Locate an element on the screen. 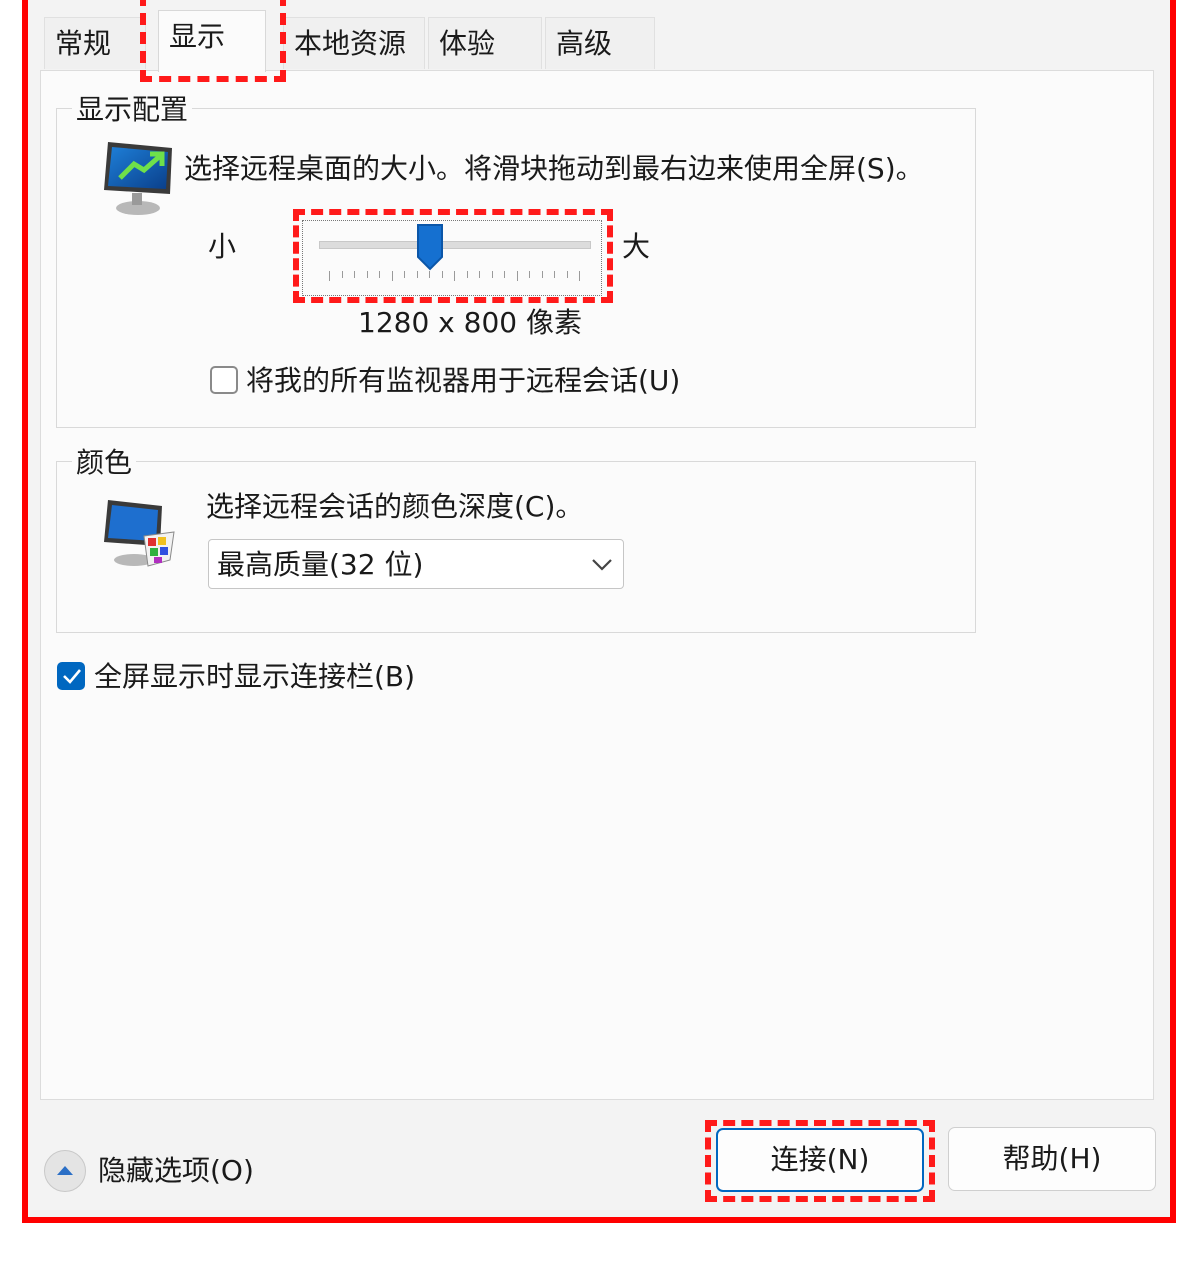  checkmark-icon is located at coordinates (72, 676).